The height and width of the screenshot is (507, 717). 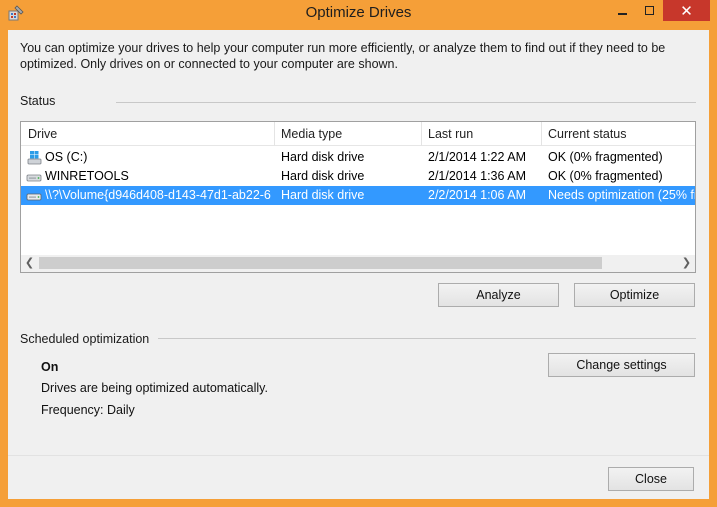 I want to click on list-header: Drive Media type Last run Current status, so click(x=358, y=134).